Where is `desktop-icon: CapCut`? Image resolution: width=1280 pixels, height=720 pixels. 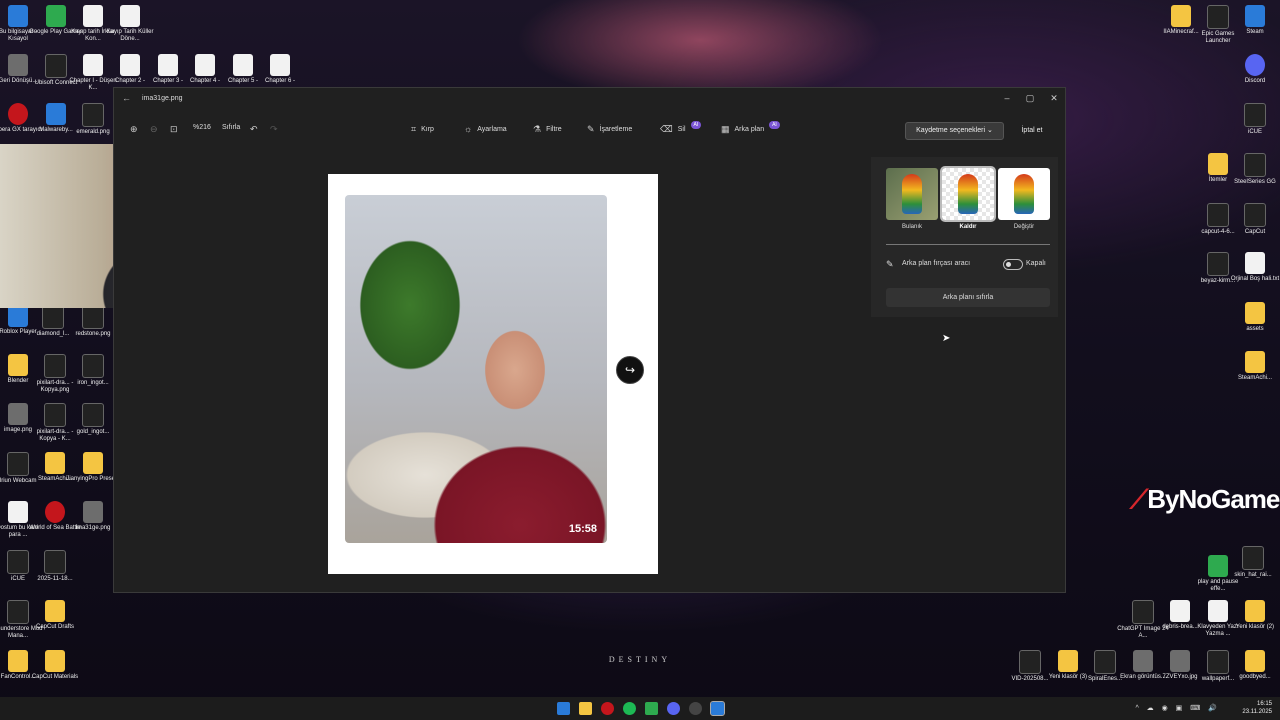
desktop-icon: CapCut is located at coordinates (1254, 219).